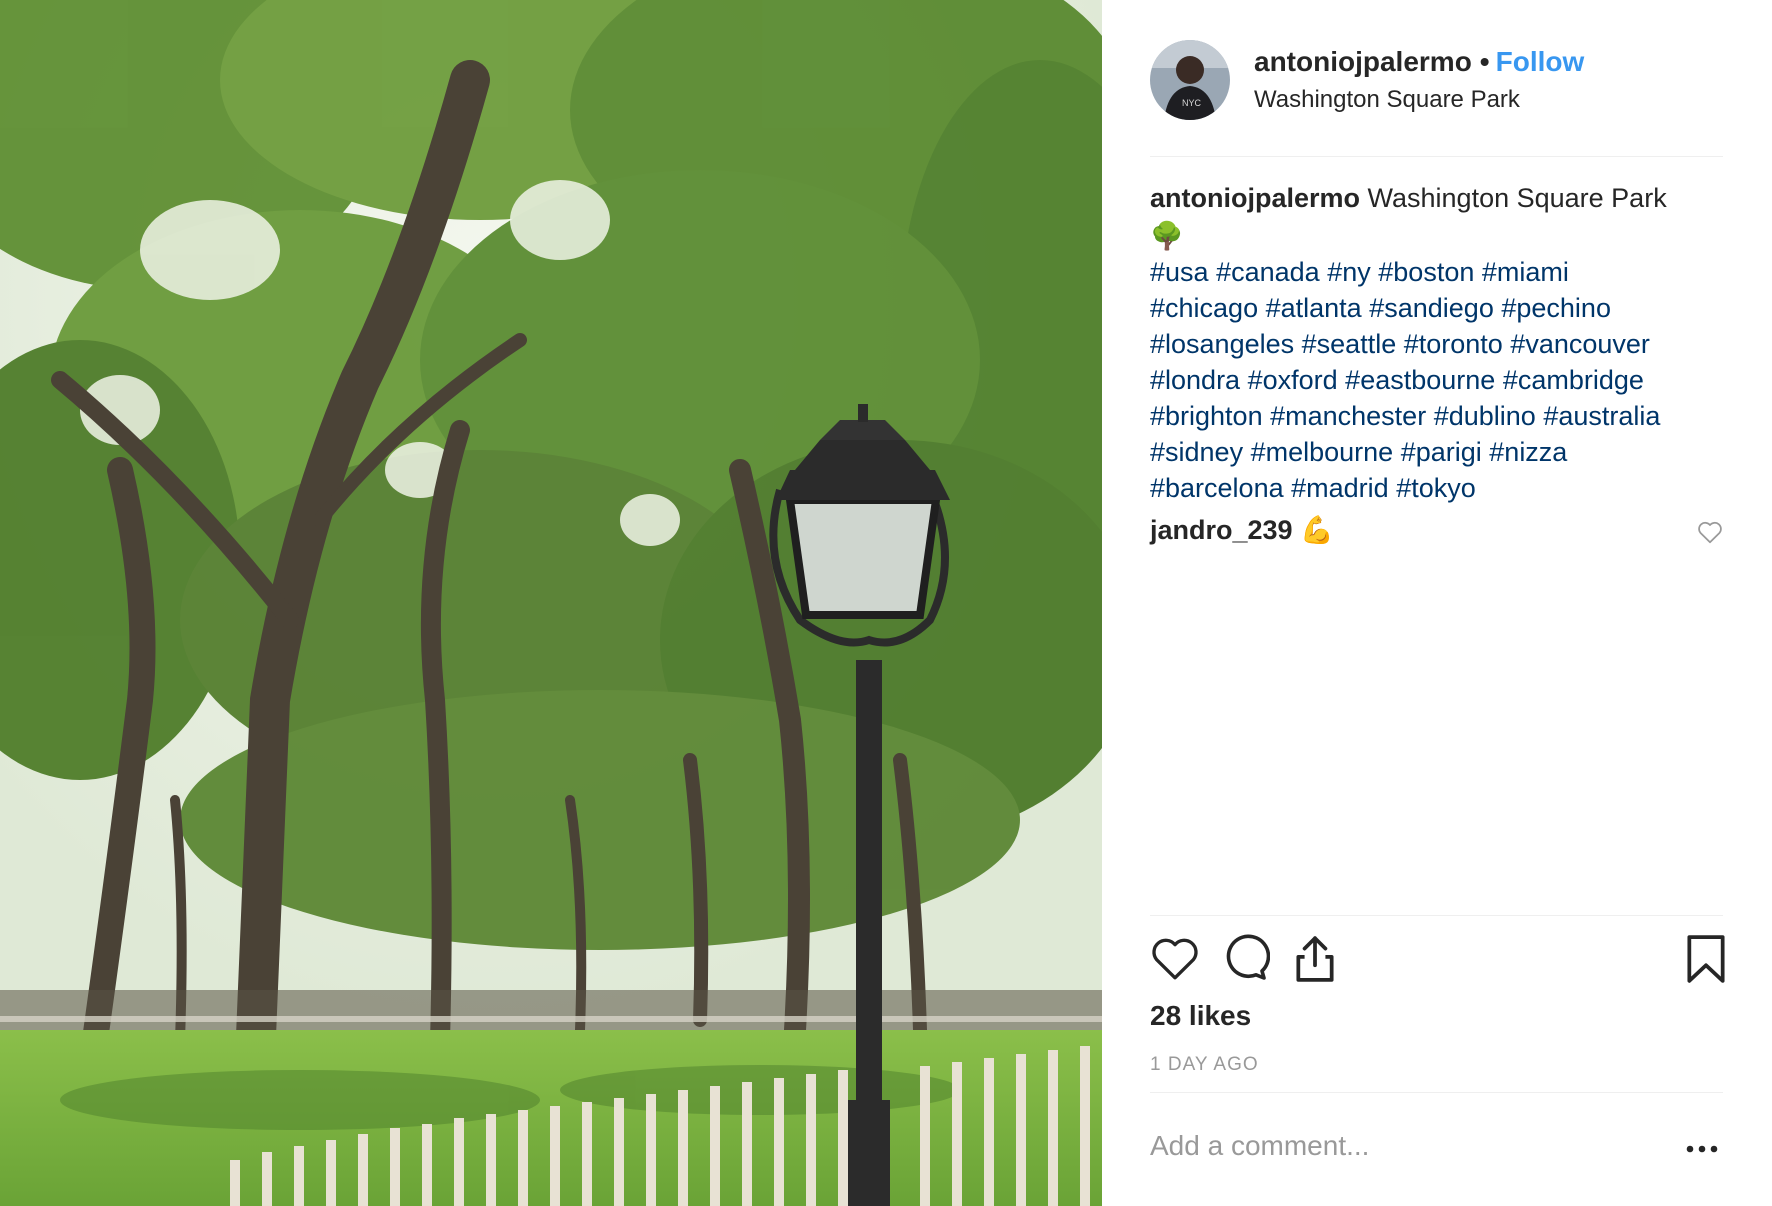 The image size is (1772, 1206). What do you see at coordinates (1387, 100) in the screenshot?
I see `post-location: Washington Square Park` at bounding box center [1387, 100].